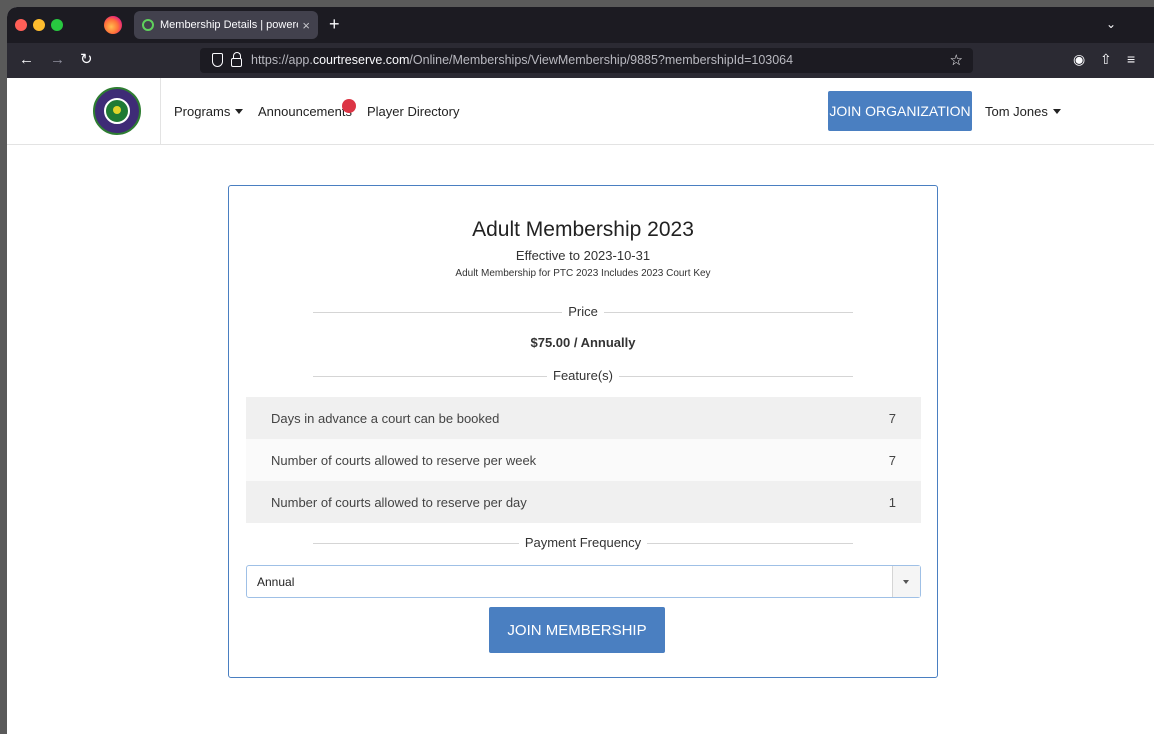  What do you see at coordinates (26, 60) in the screenshot?
I see `back-icon: ←` at bounding box center [26, 60].